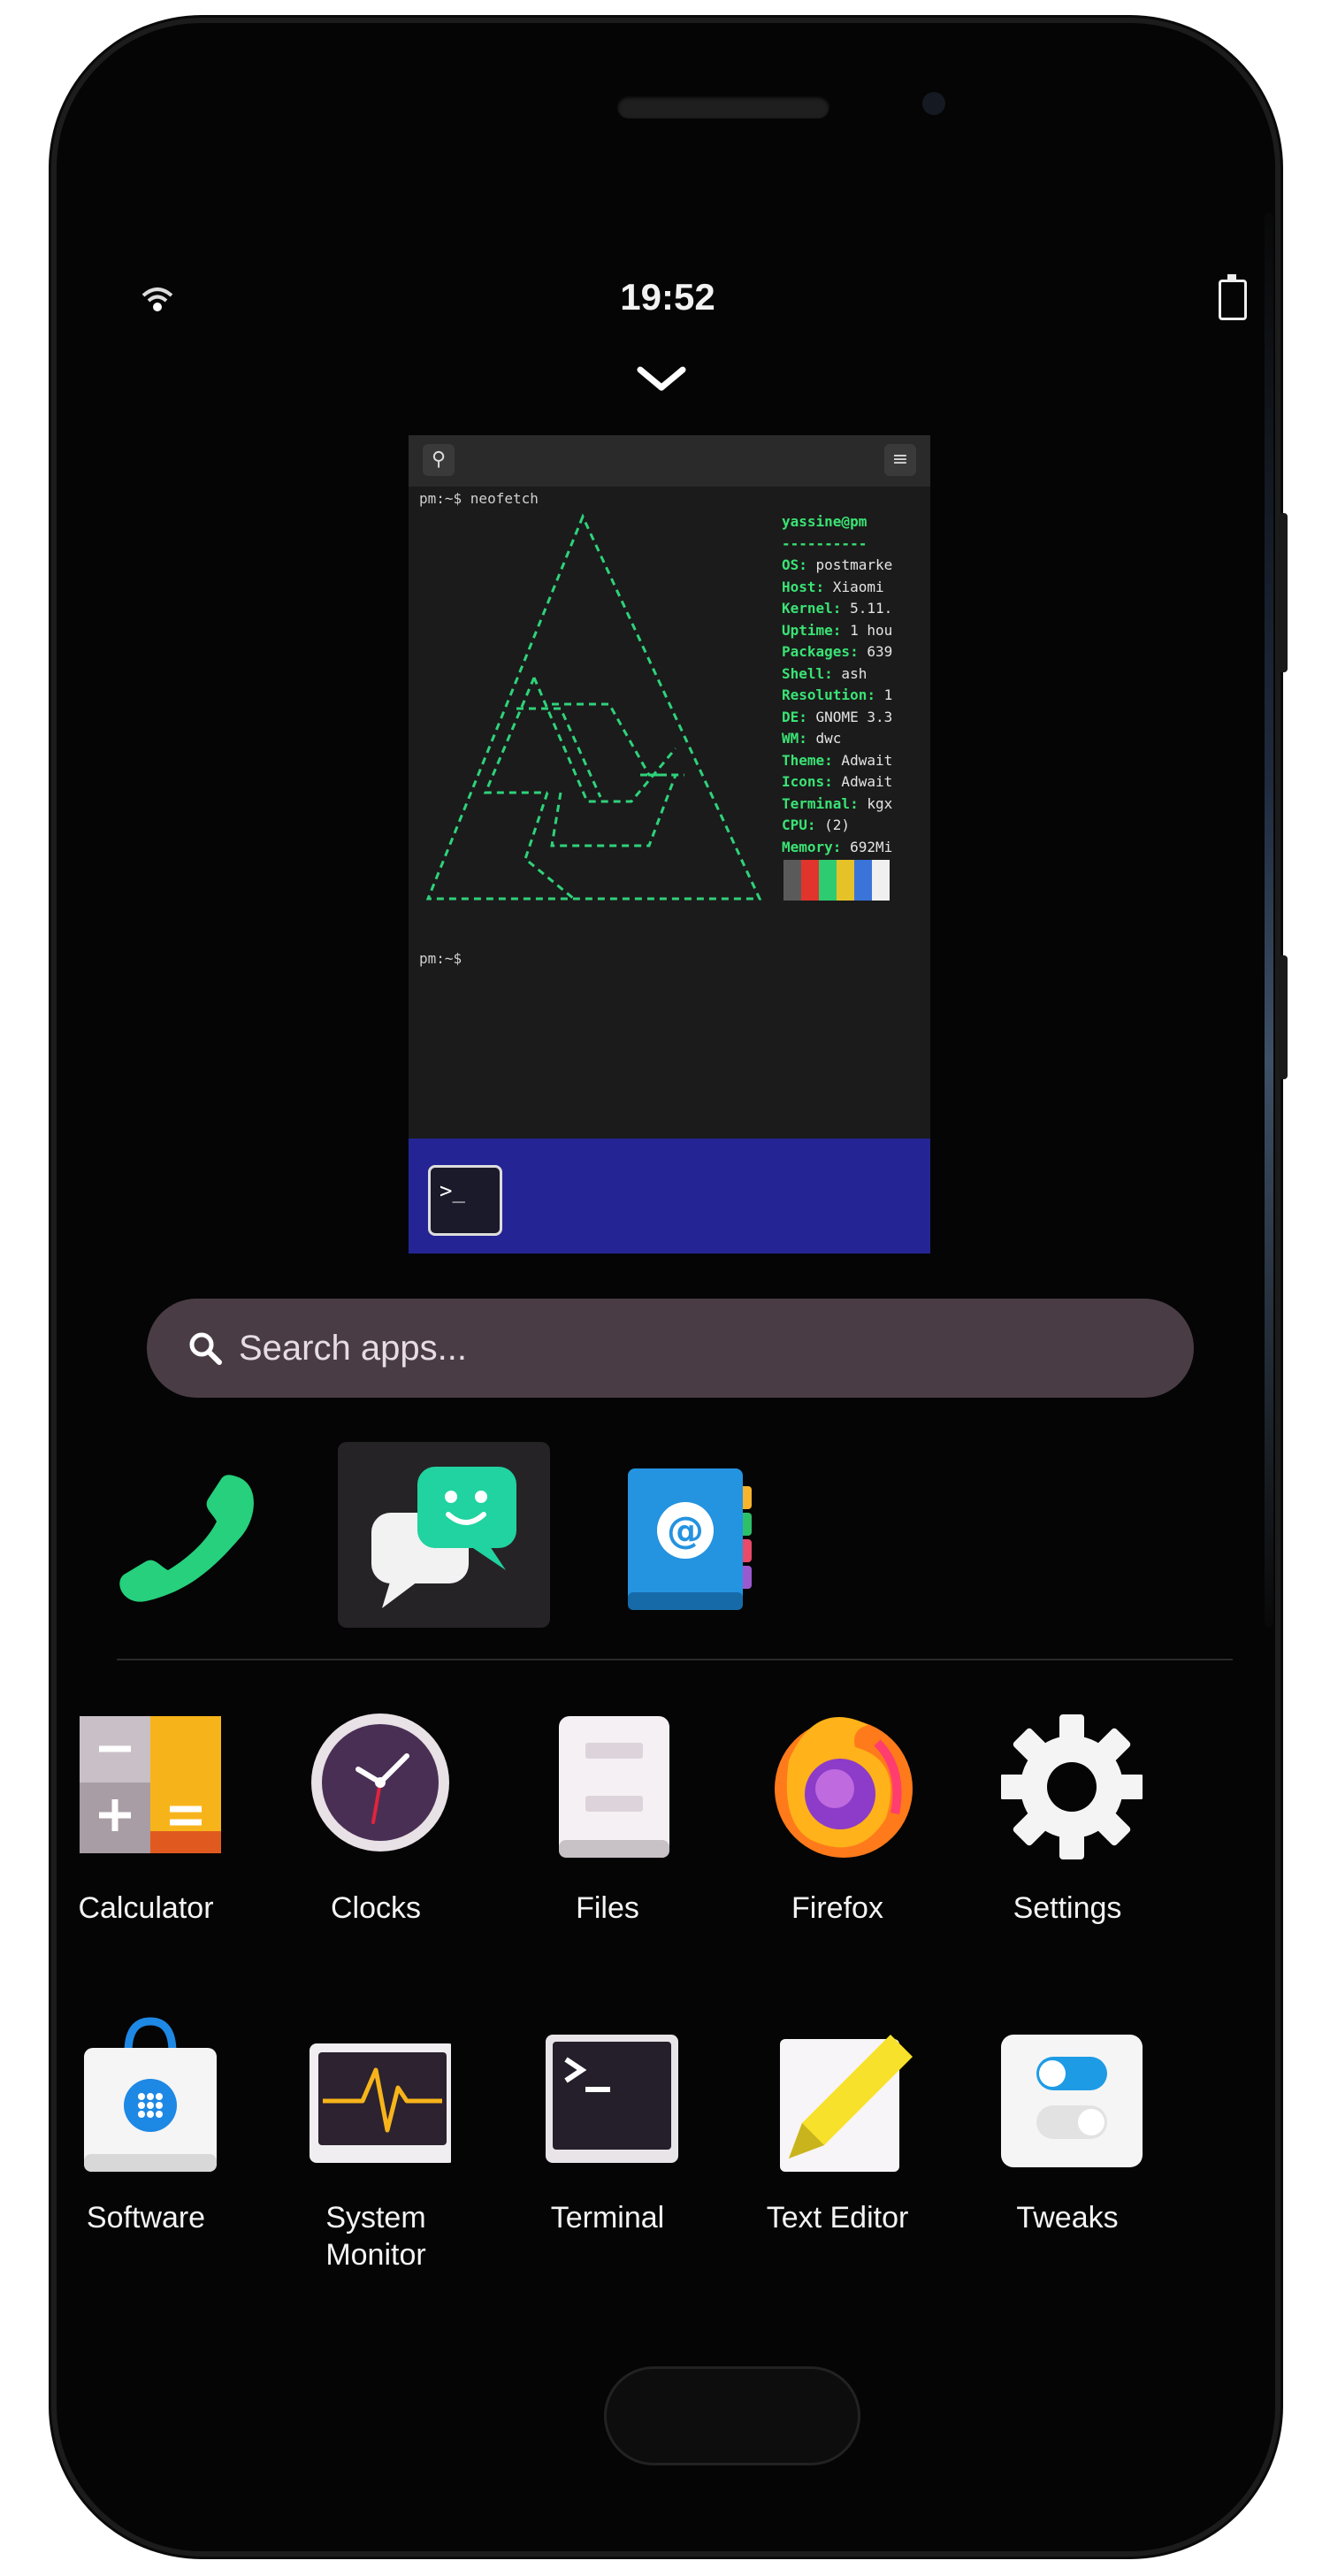 This screenshot has width=1330, height=2576. I want to click on info-line: Icons: Adwait, so click(852, 782).